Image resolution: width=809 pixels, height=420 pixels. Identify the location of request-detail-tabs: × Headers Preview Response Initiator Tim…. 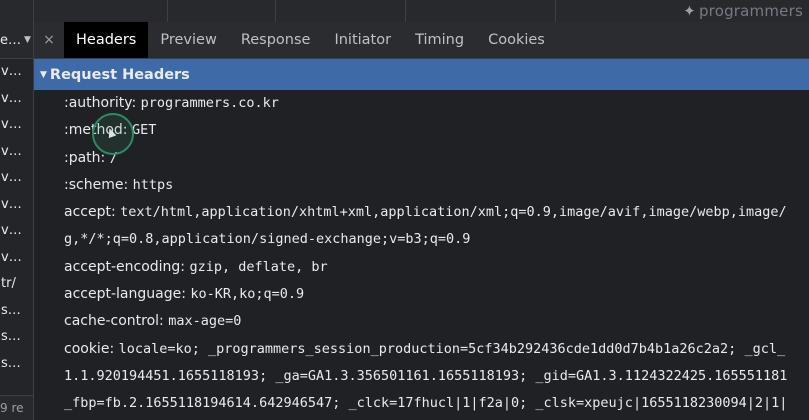
(421, 40).